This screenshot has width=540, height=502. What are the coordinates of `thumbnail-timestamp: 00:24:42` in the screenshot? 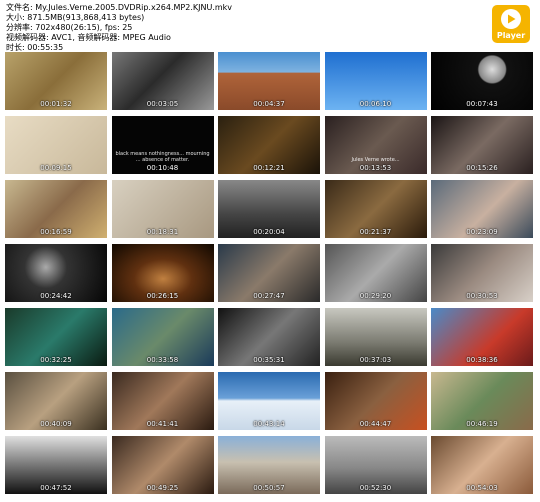 It's located at (56, 296).